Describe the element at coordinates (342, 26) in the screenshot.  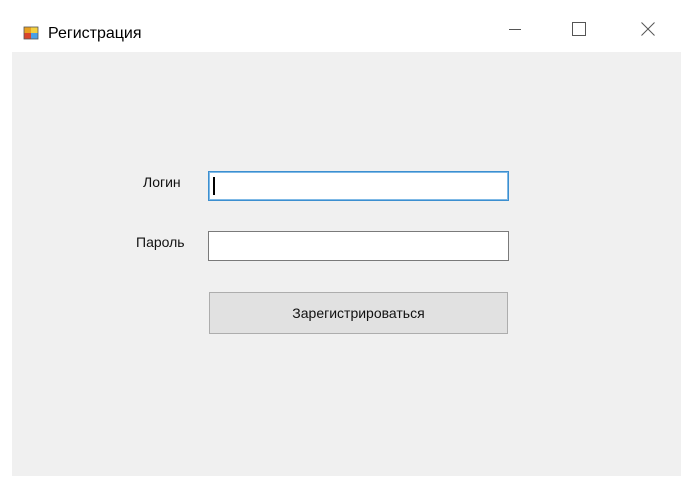
I see `title-bar: Регистрация` at that location.